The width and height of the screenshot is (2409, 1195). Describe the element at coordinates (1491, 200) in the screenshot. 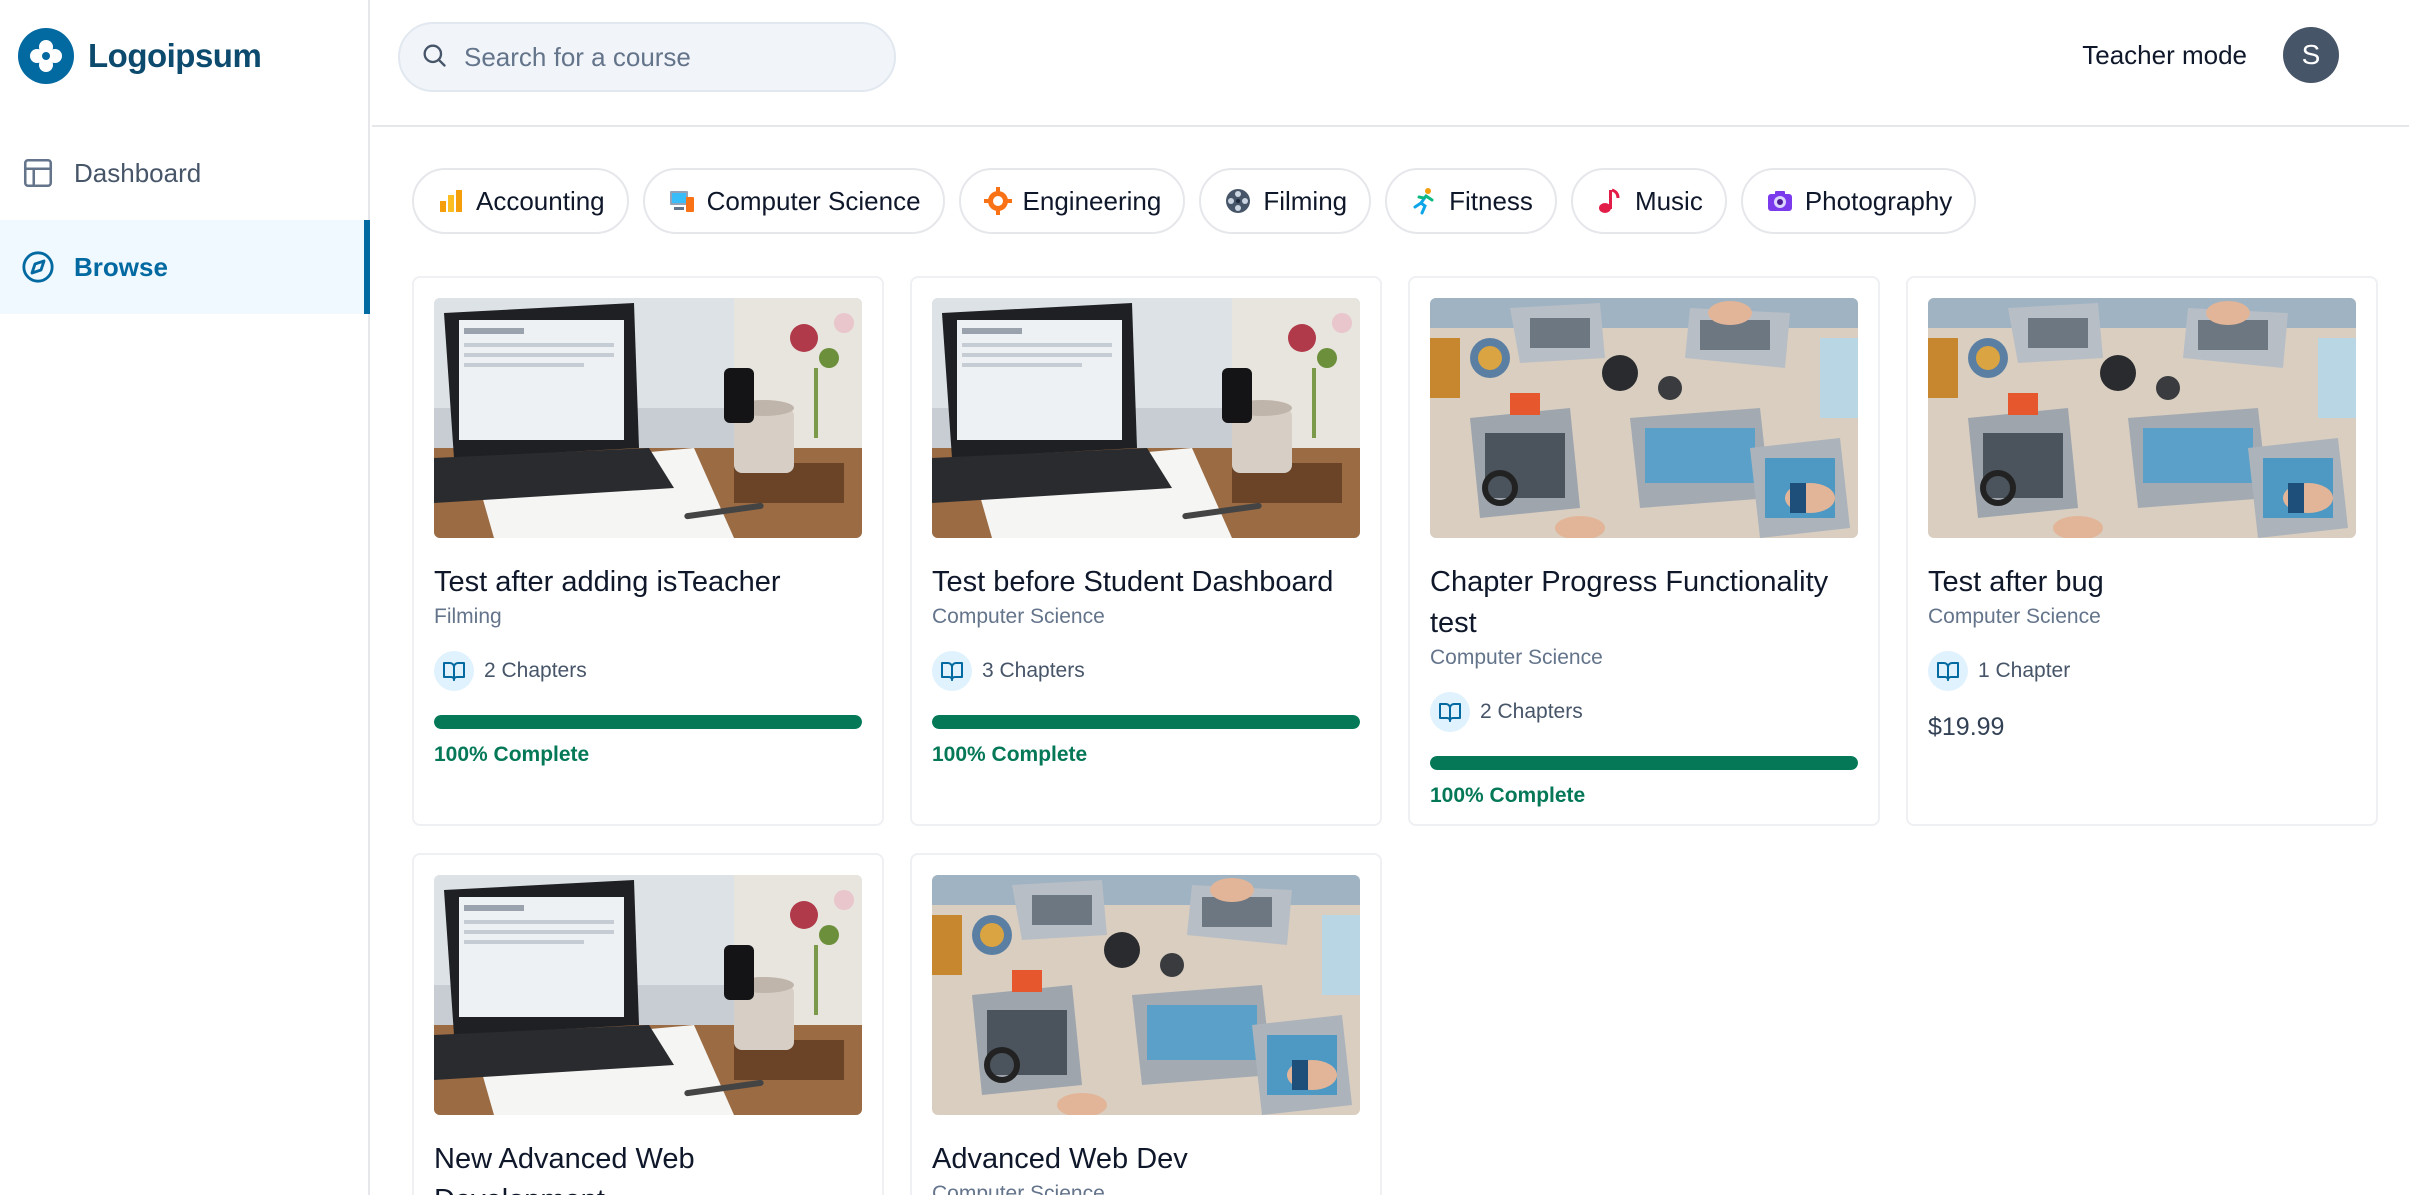

I see `category-label: Fitness` at that location.